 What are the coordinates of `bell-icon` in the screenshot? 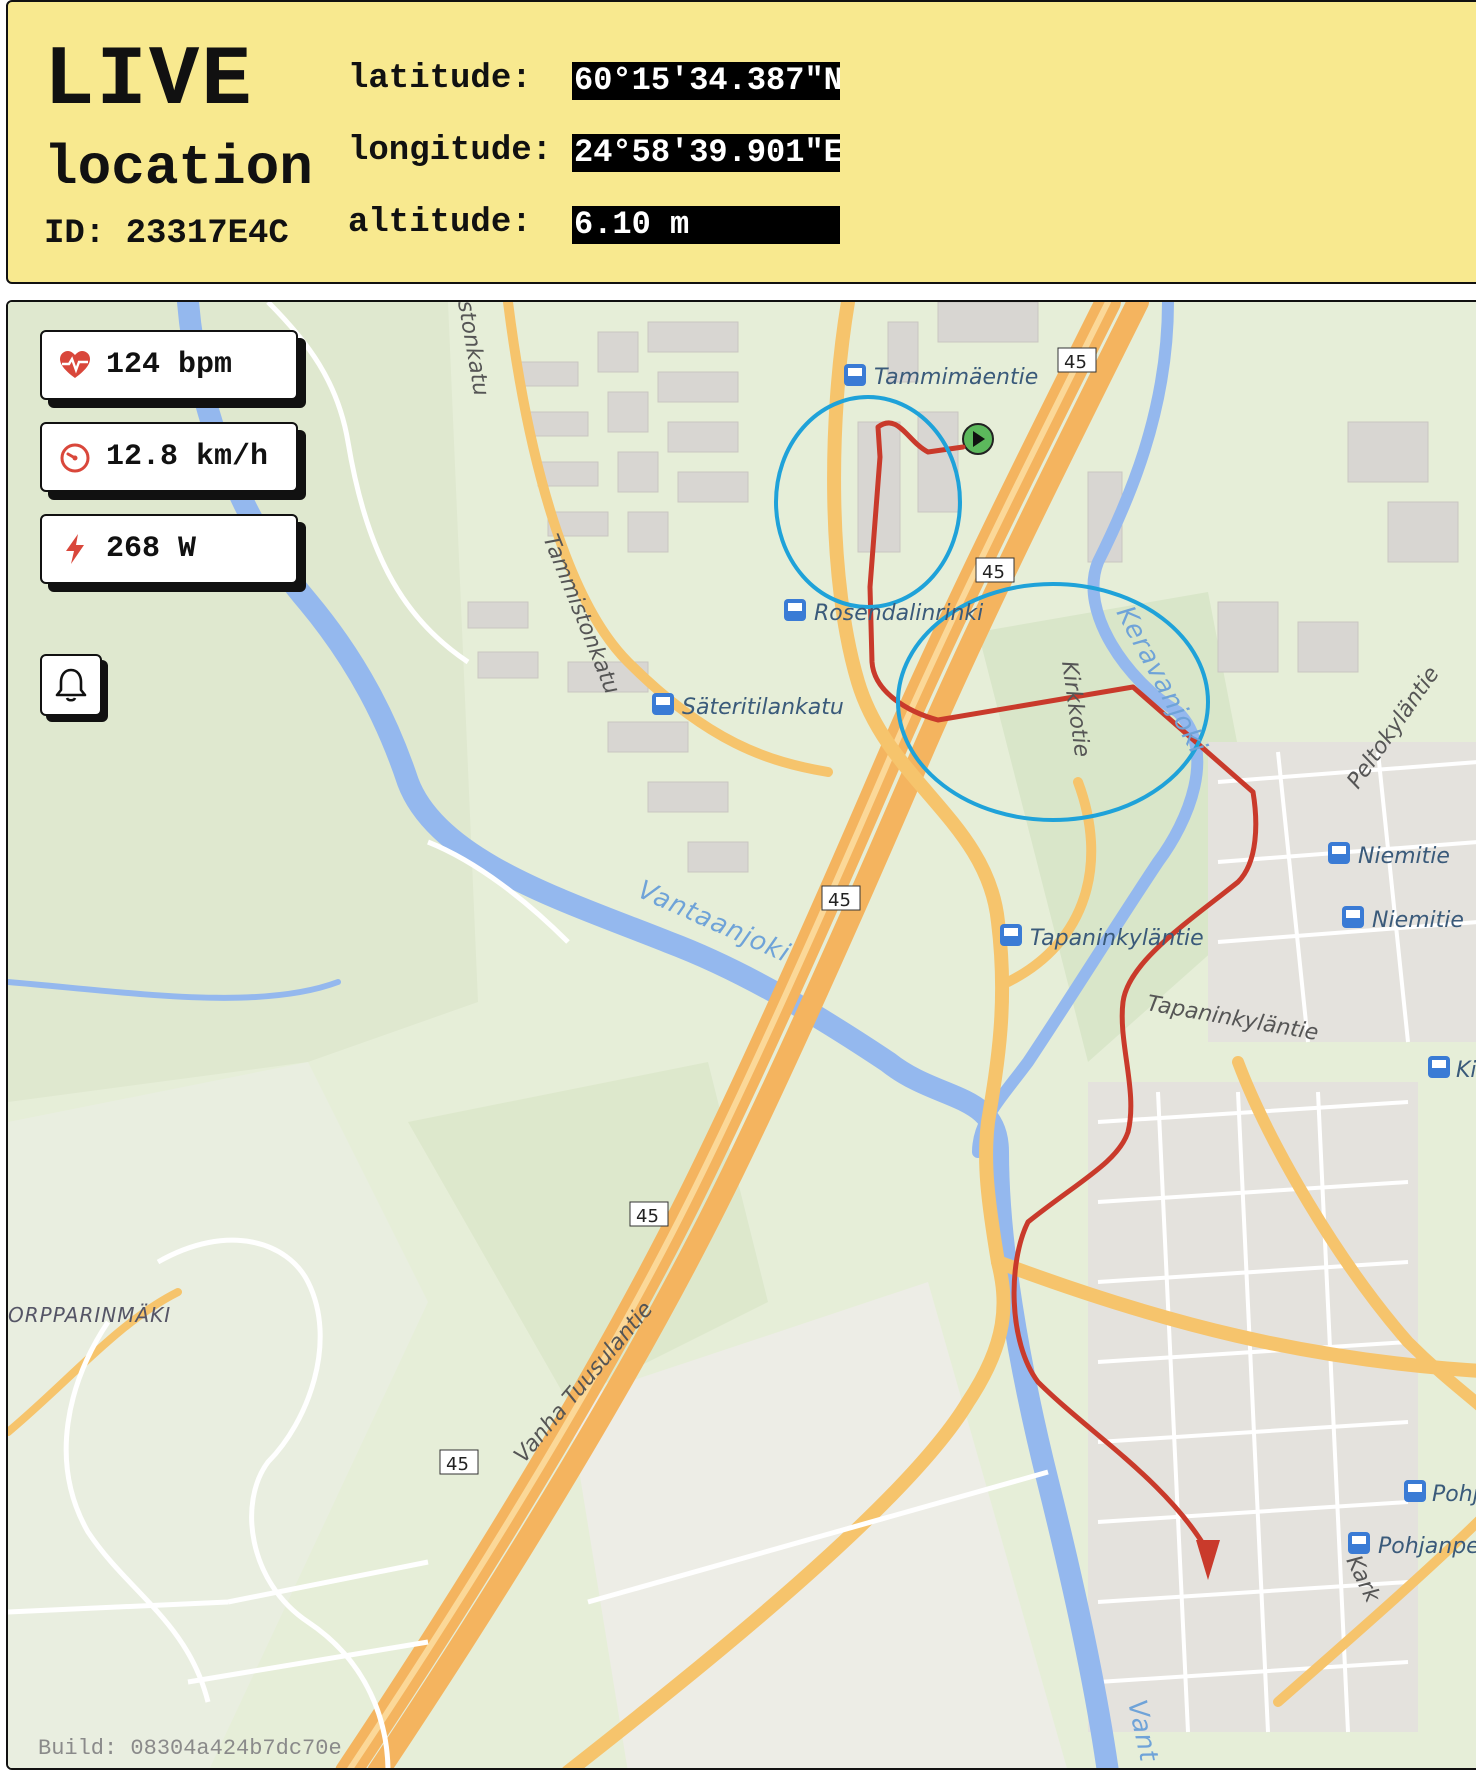 It's located at (71, 685).